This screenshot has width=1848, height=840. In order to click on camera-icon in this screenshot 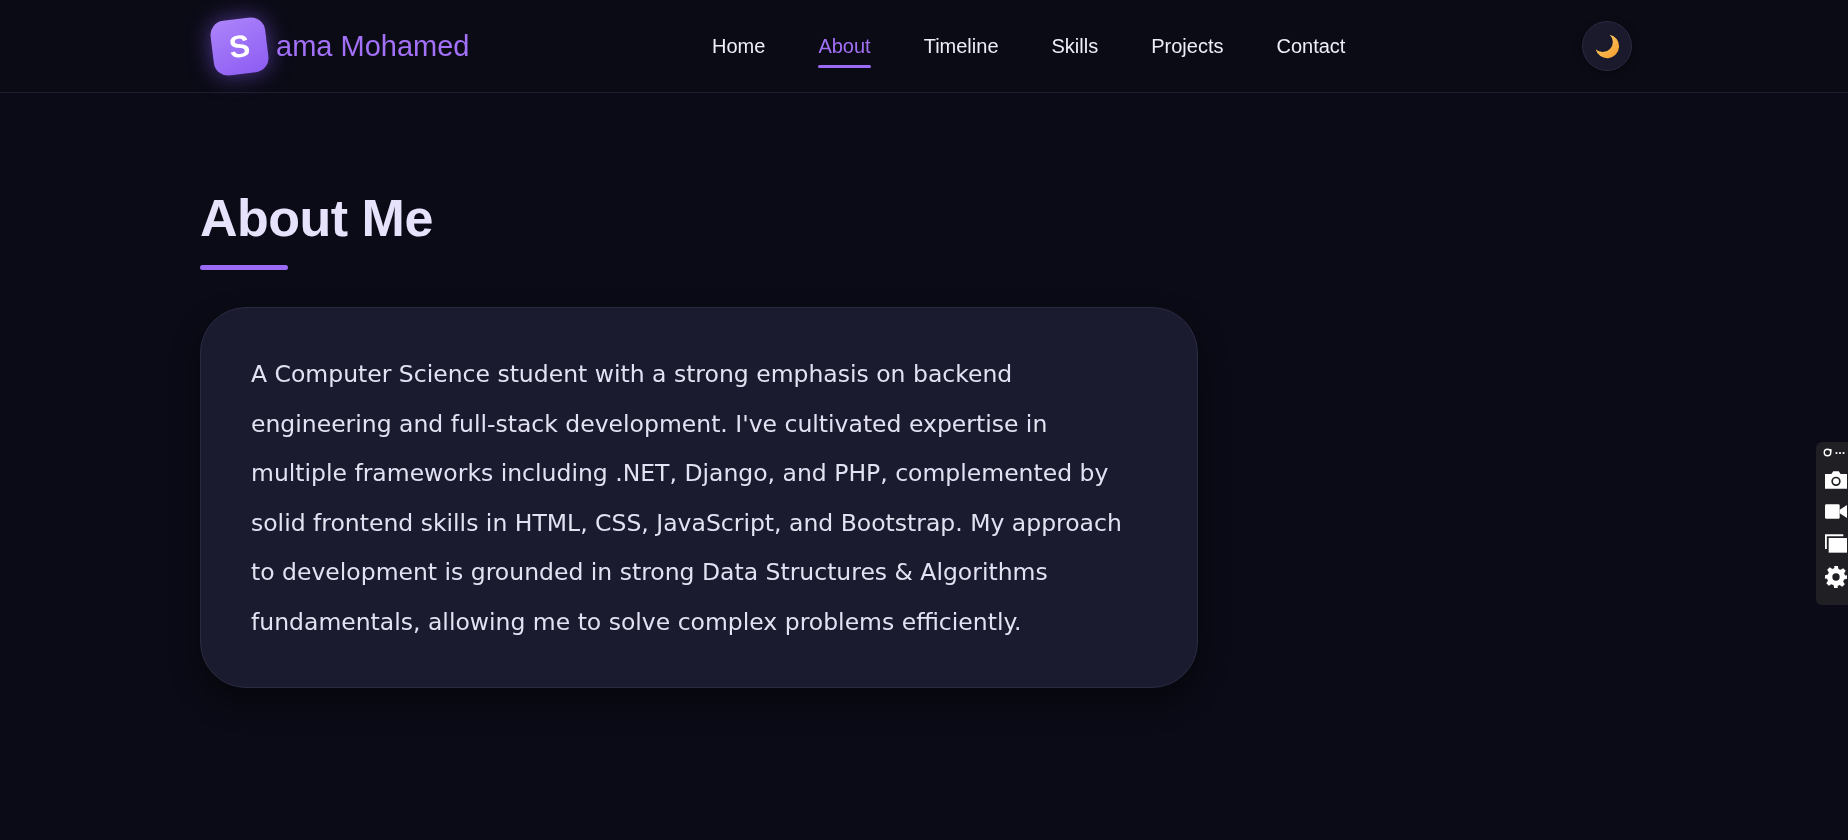, I will do `click(1836, 479)`.